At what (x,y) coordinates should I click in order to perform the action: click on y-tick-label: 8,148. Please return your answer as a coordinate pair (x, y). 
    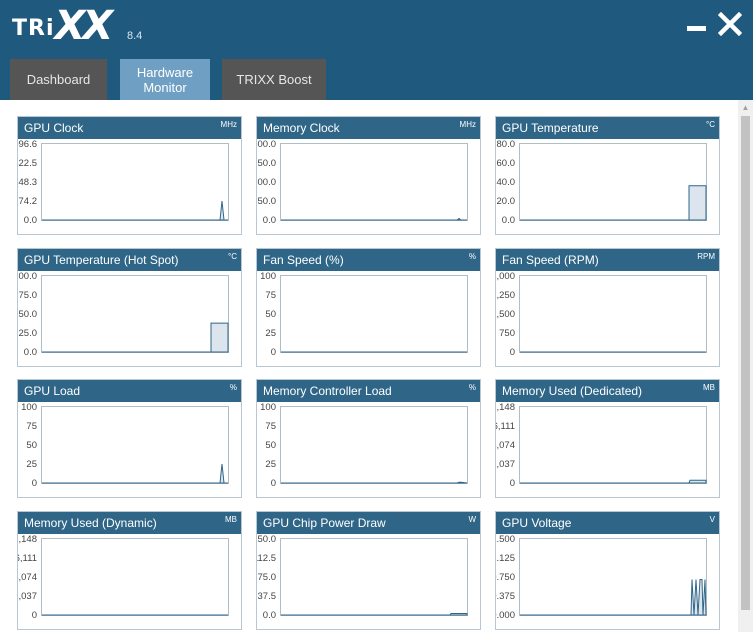
    Looking at the image, I should click on (505, 407).